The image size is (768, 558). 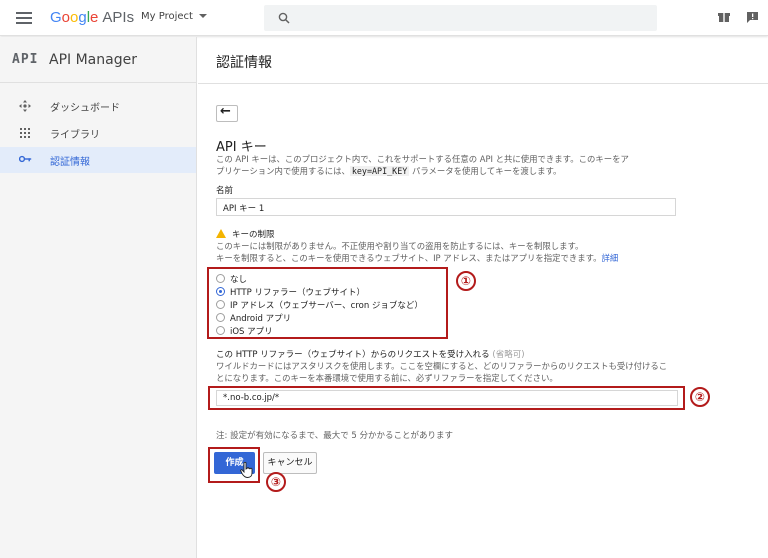 What do you see at coordinates (724, 17) in the screenshot?
I see `gift-icon` at bounding box center [724, 17].